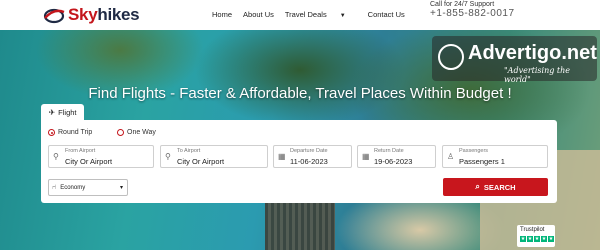 Image resolution: width=600 pixels, height=250 pixels. I want to click on person-icon: ♙, so click(451, 156).